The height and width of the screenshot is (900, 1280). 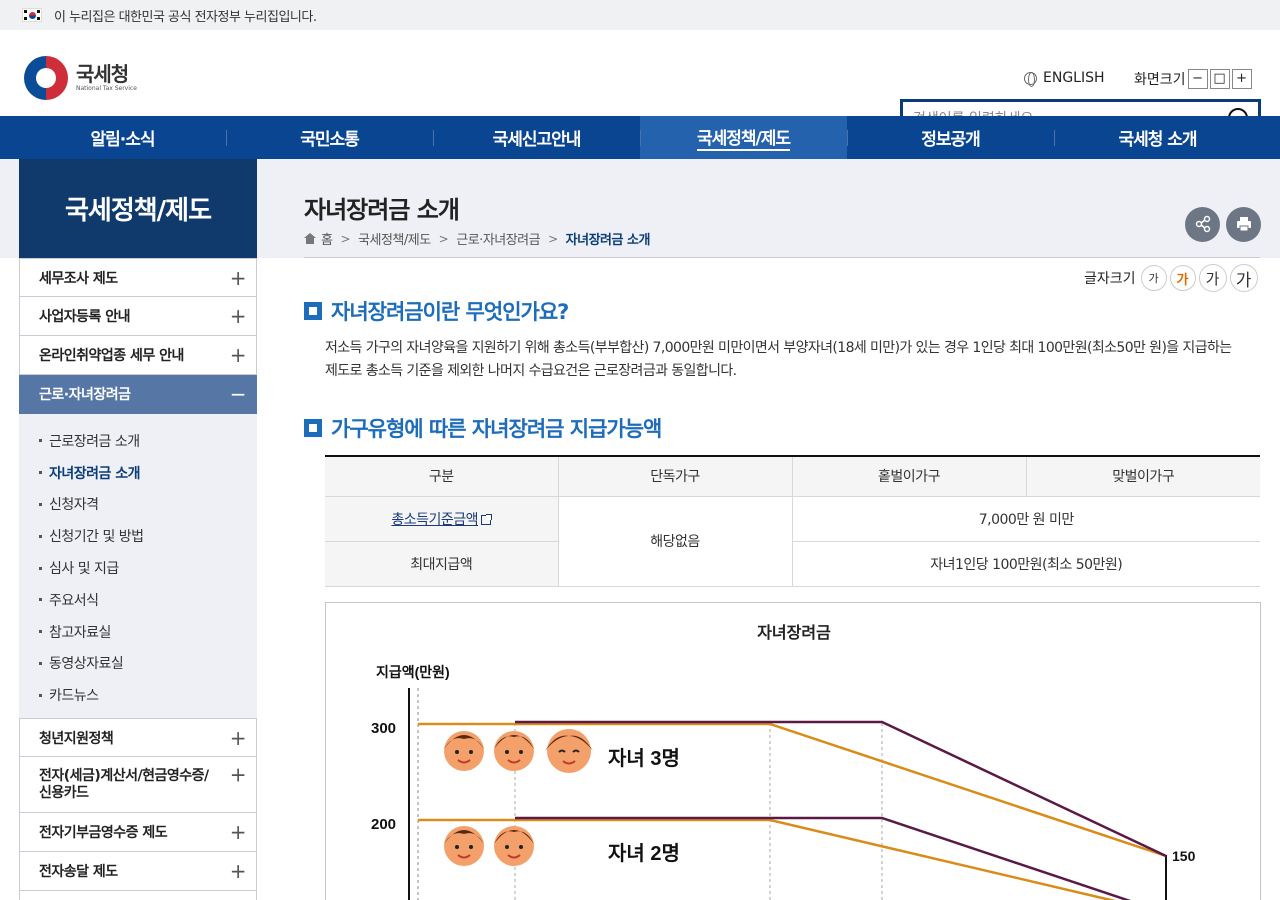 I want to click on font-size-default-button: 가, so click(x=1182, y=278).